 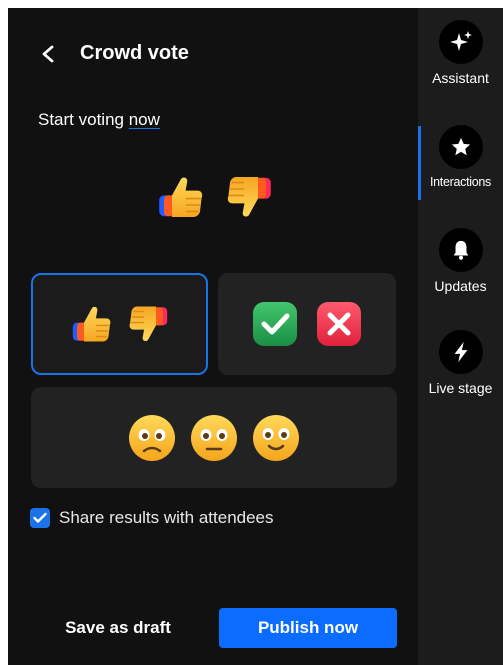 I want to click on rail-item-assistant: Assistant, so click(x=460, y=53).